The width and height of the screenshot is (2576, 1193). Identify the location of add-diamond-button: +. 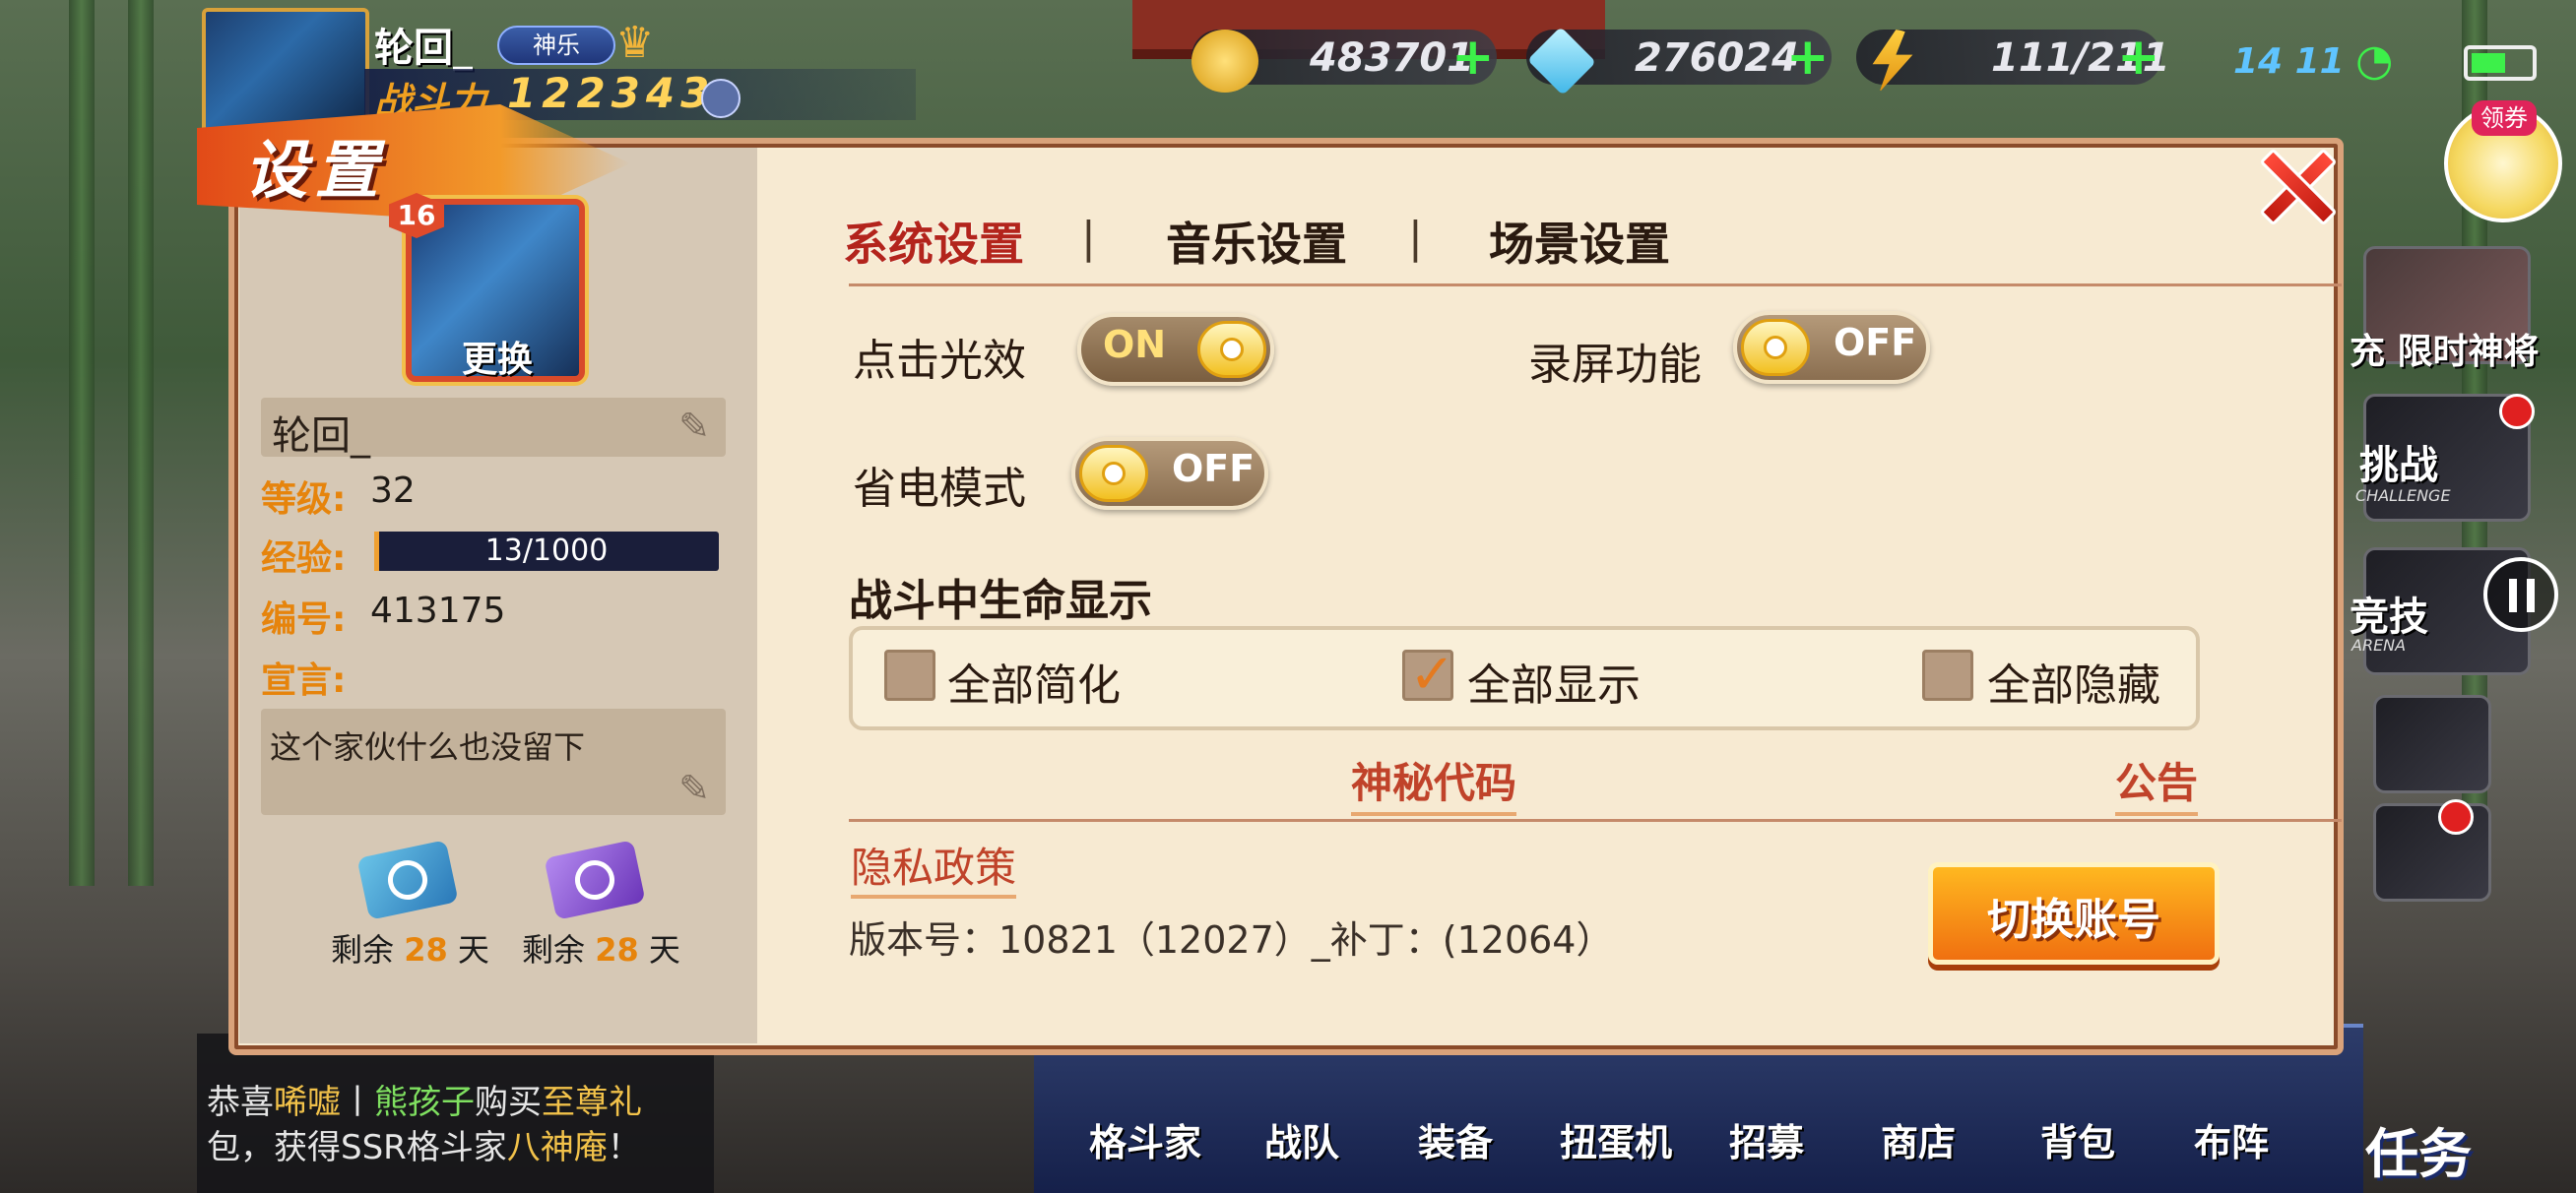
(1808, 57).